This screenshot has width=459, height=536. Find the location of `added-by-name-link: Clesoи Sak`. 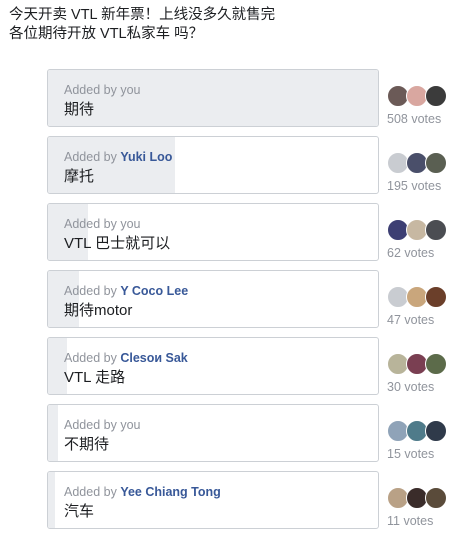

added-by-name-link: Clesoи Sak is located at coordinates (153, 358).